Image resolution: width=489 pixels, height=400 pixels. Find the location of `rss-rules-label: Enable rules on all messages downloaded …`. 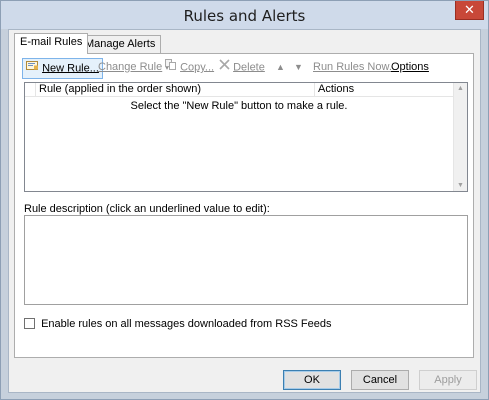

rss-rules-label: Enable rules on all messages downloaded … is located at coordinates (186, 324).